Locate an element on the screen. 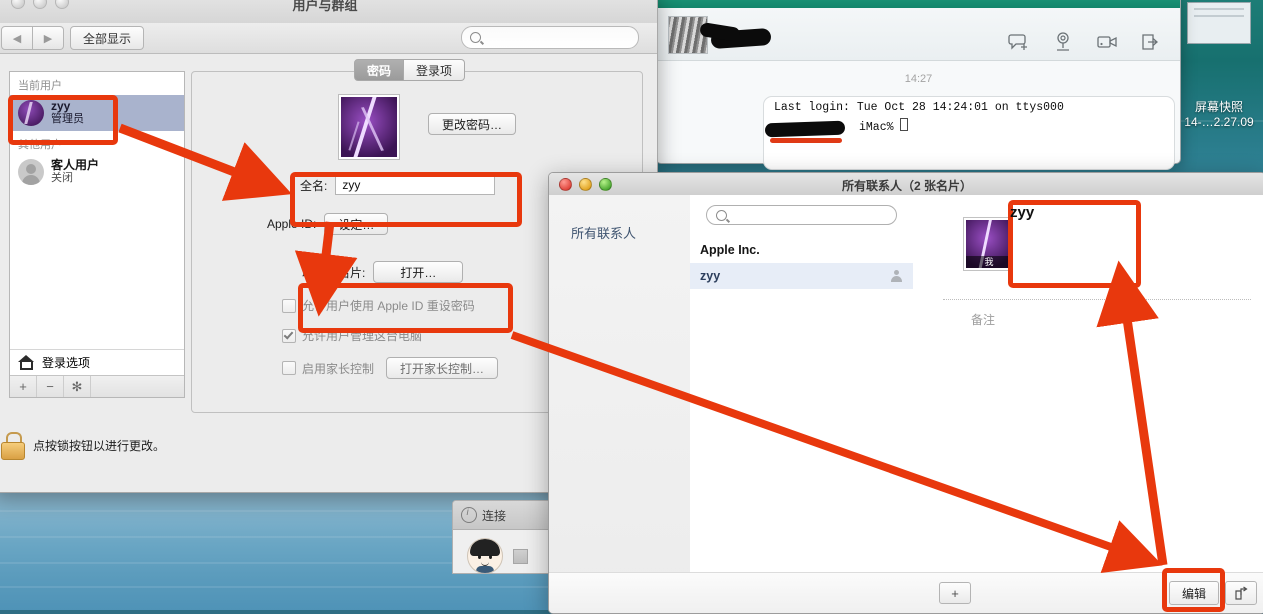  tab-login-items: 登录项 is located at coordinates (435, 70).